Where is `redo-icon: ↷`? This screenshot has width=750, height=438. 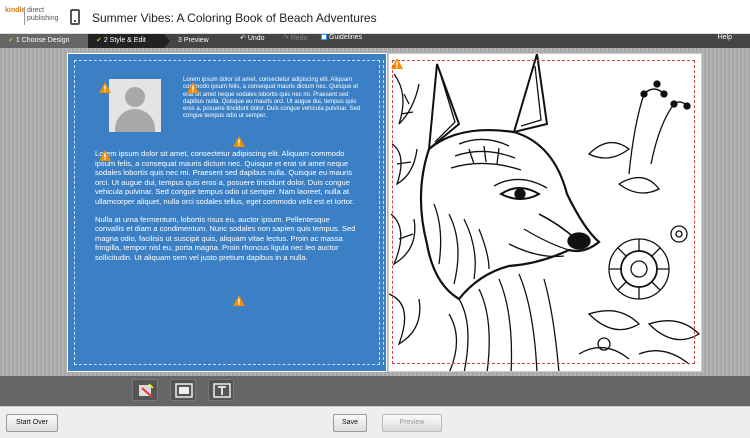
redo-icon: ↷ is located at coordinates (286, 38).